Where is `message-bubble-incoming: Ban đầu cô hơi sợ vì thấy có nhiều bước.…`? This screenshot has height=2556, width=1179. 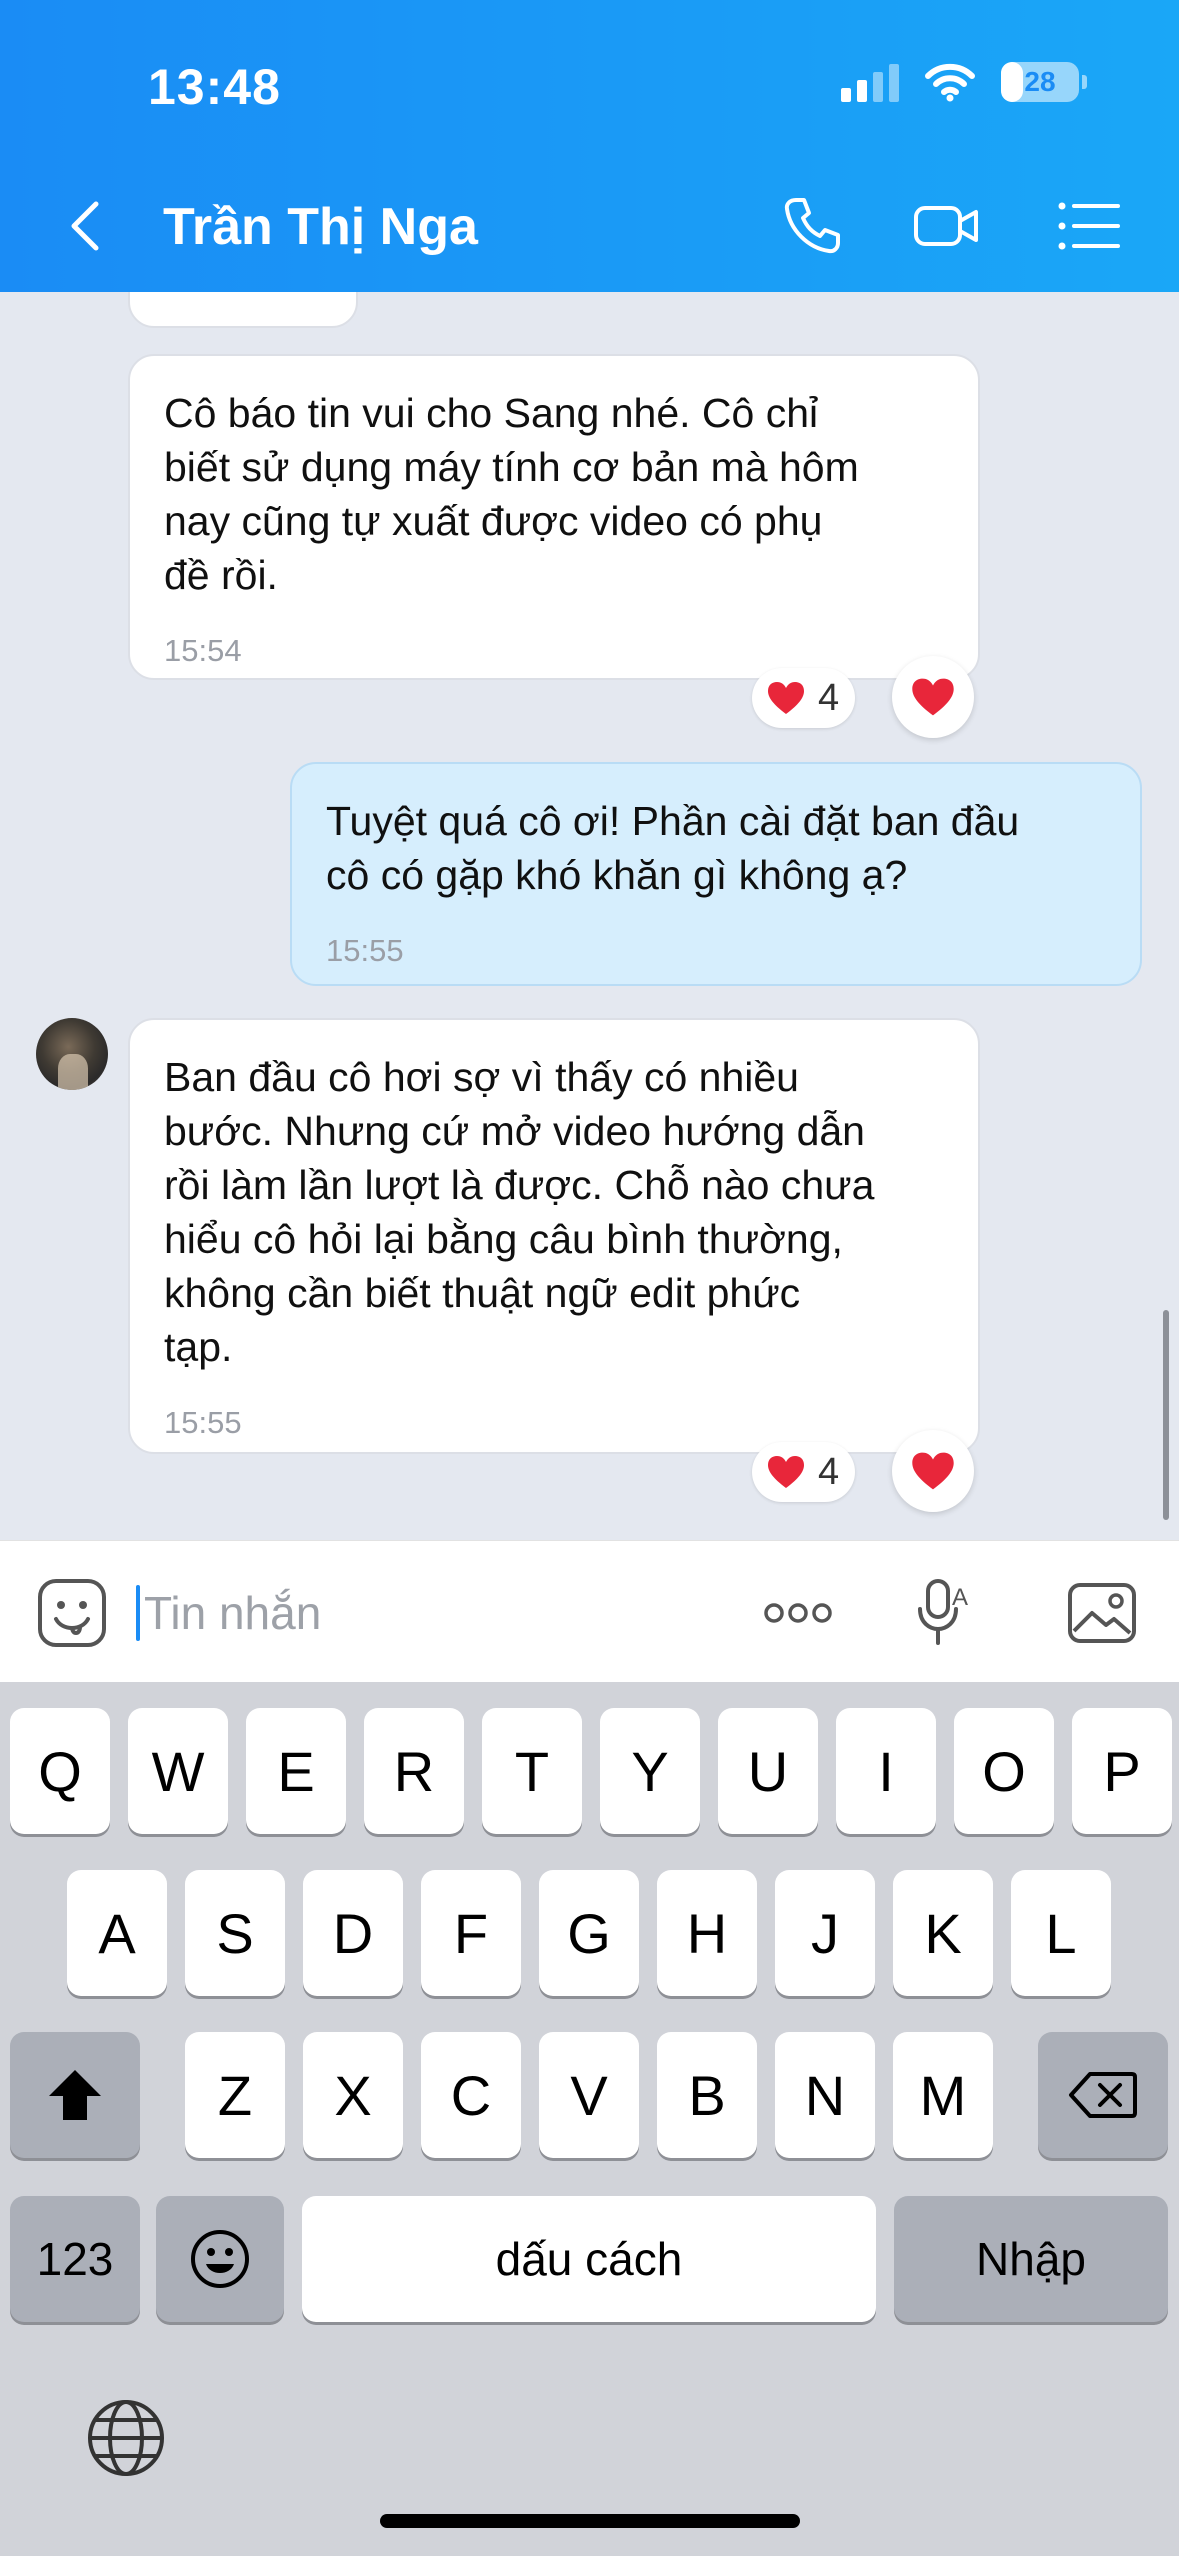 message-bubble-incoming: Ban đầu cô hơi sợ vì thấy có nhiều bước.… is located at coordinates (554, 1236).